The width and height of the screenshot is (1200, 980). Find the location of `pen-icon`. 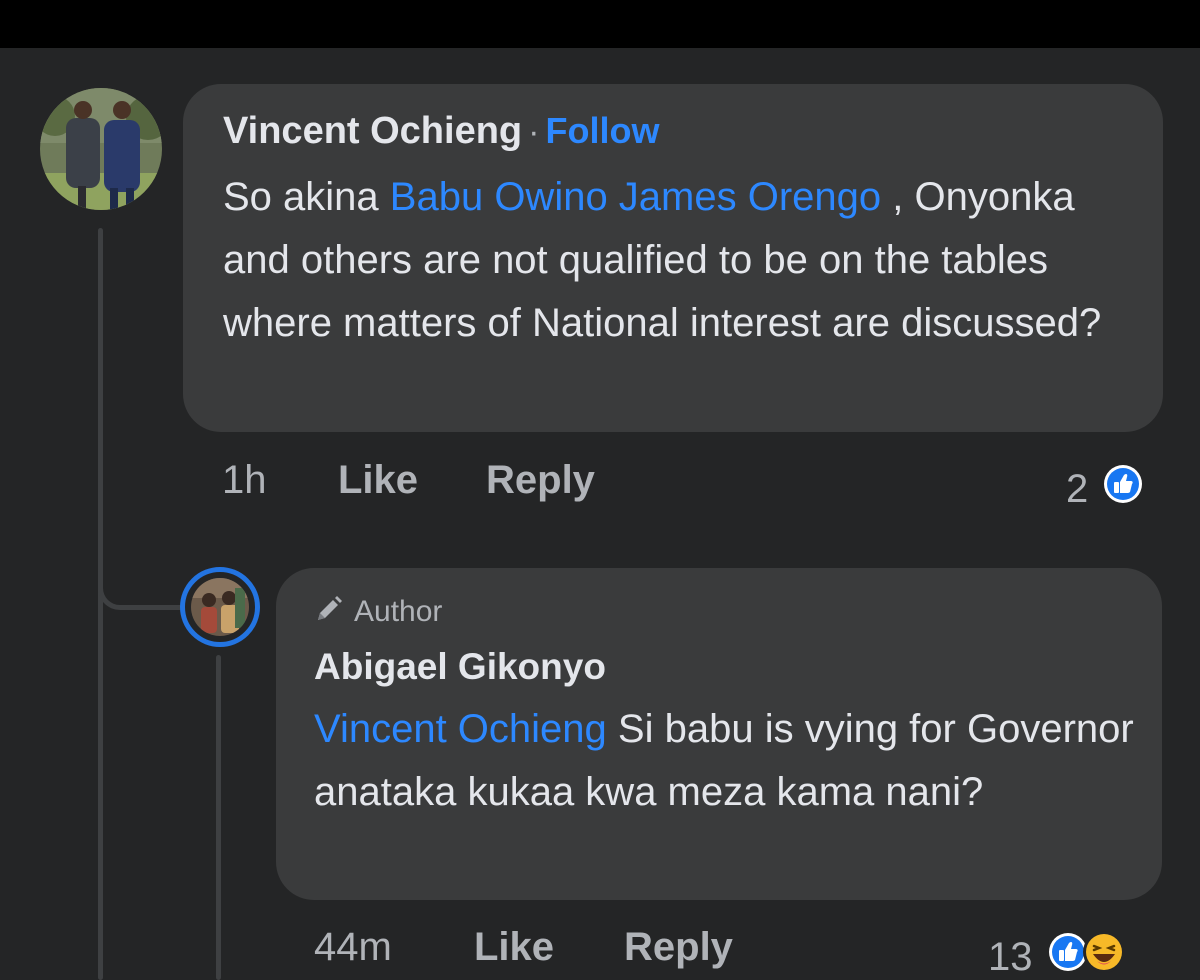

pen-icon is located at coordinates (330, 613).